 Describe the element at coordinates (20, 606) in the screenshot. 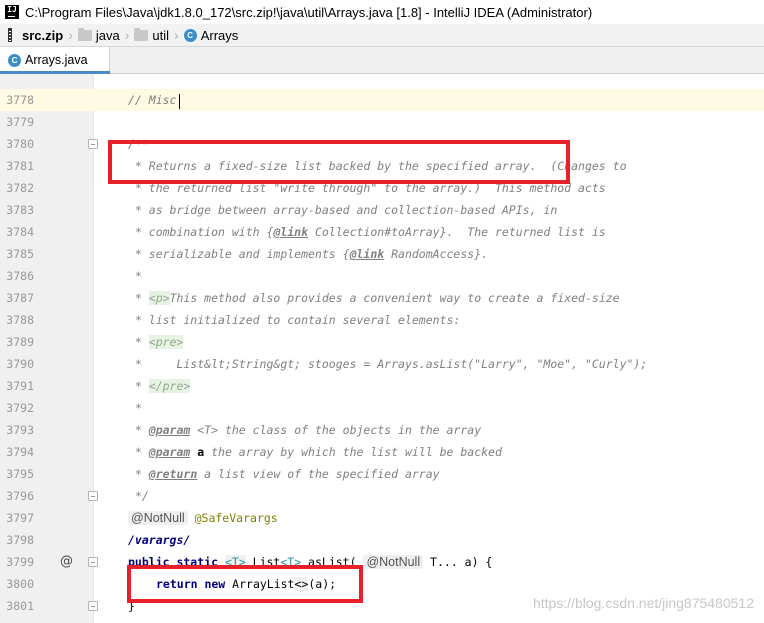

I see `line-number: 3801` at that location.